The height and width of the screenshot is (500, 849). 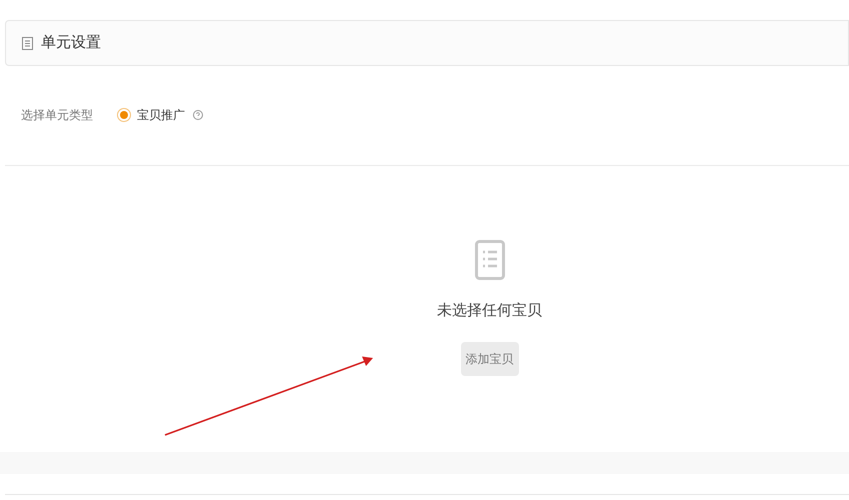 I want to click on help-icon, so click(x=198, y=115).